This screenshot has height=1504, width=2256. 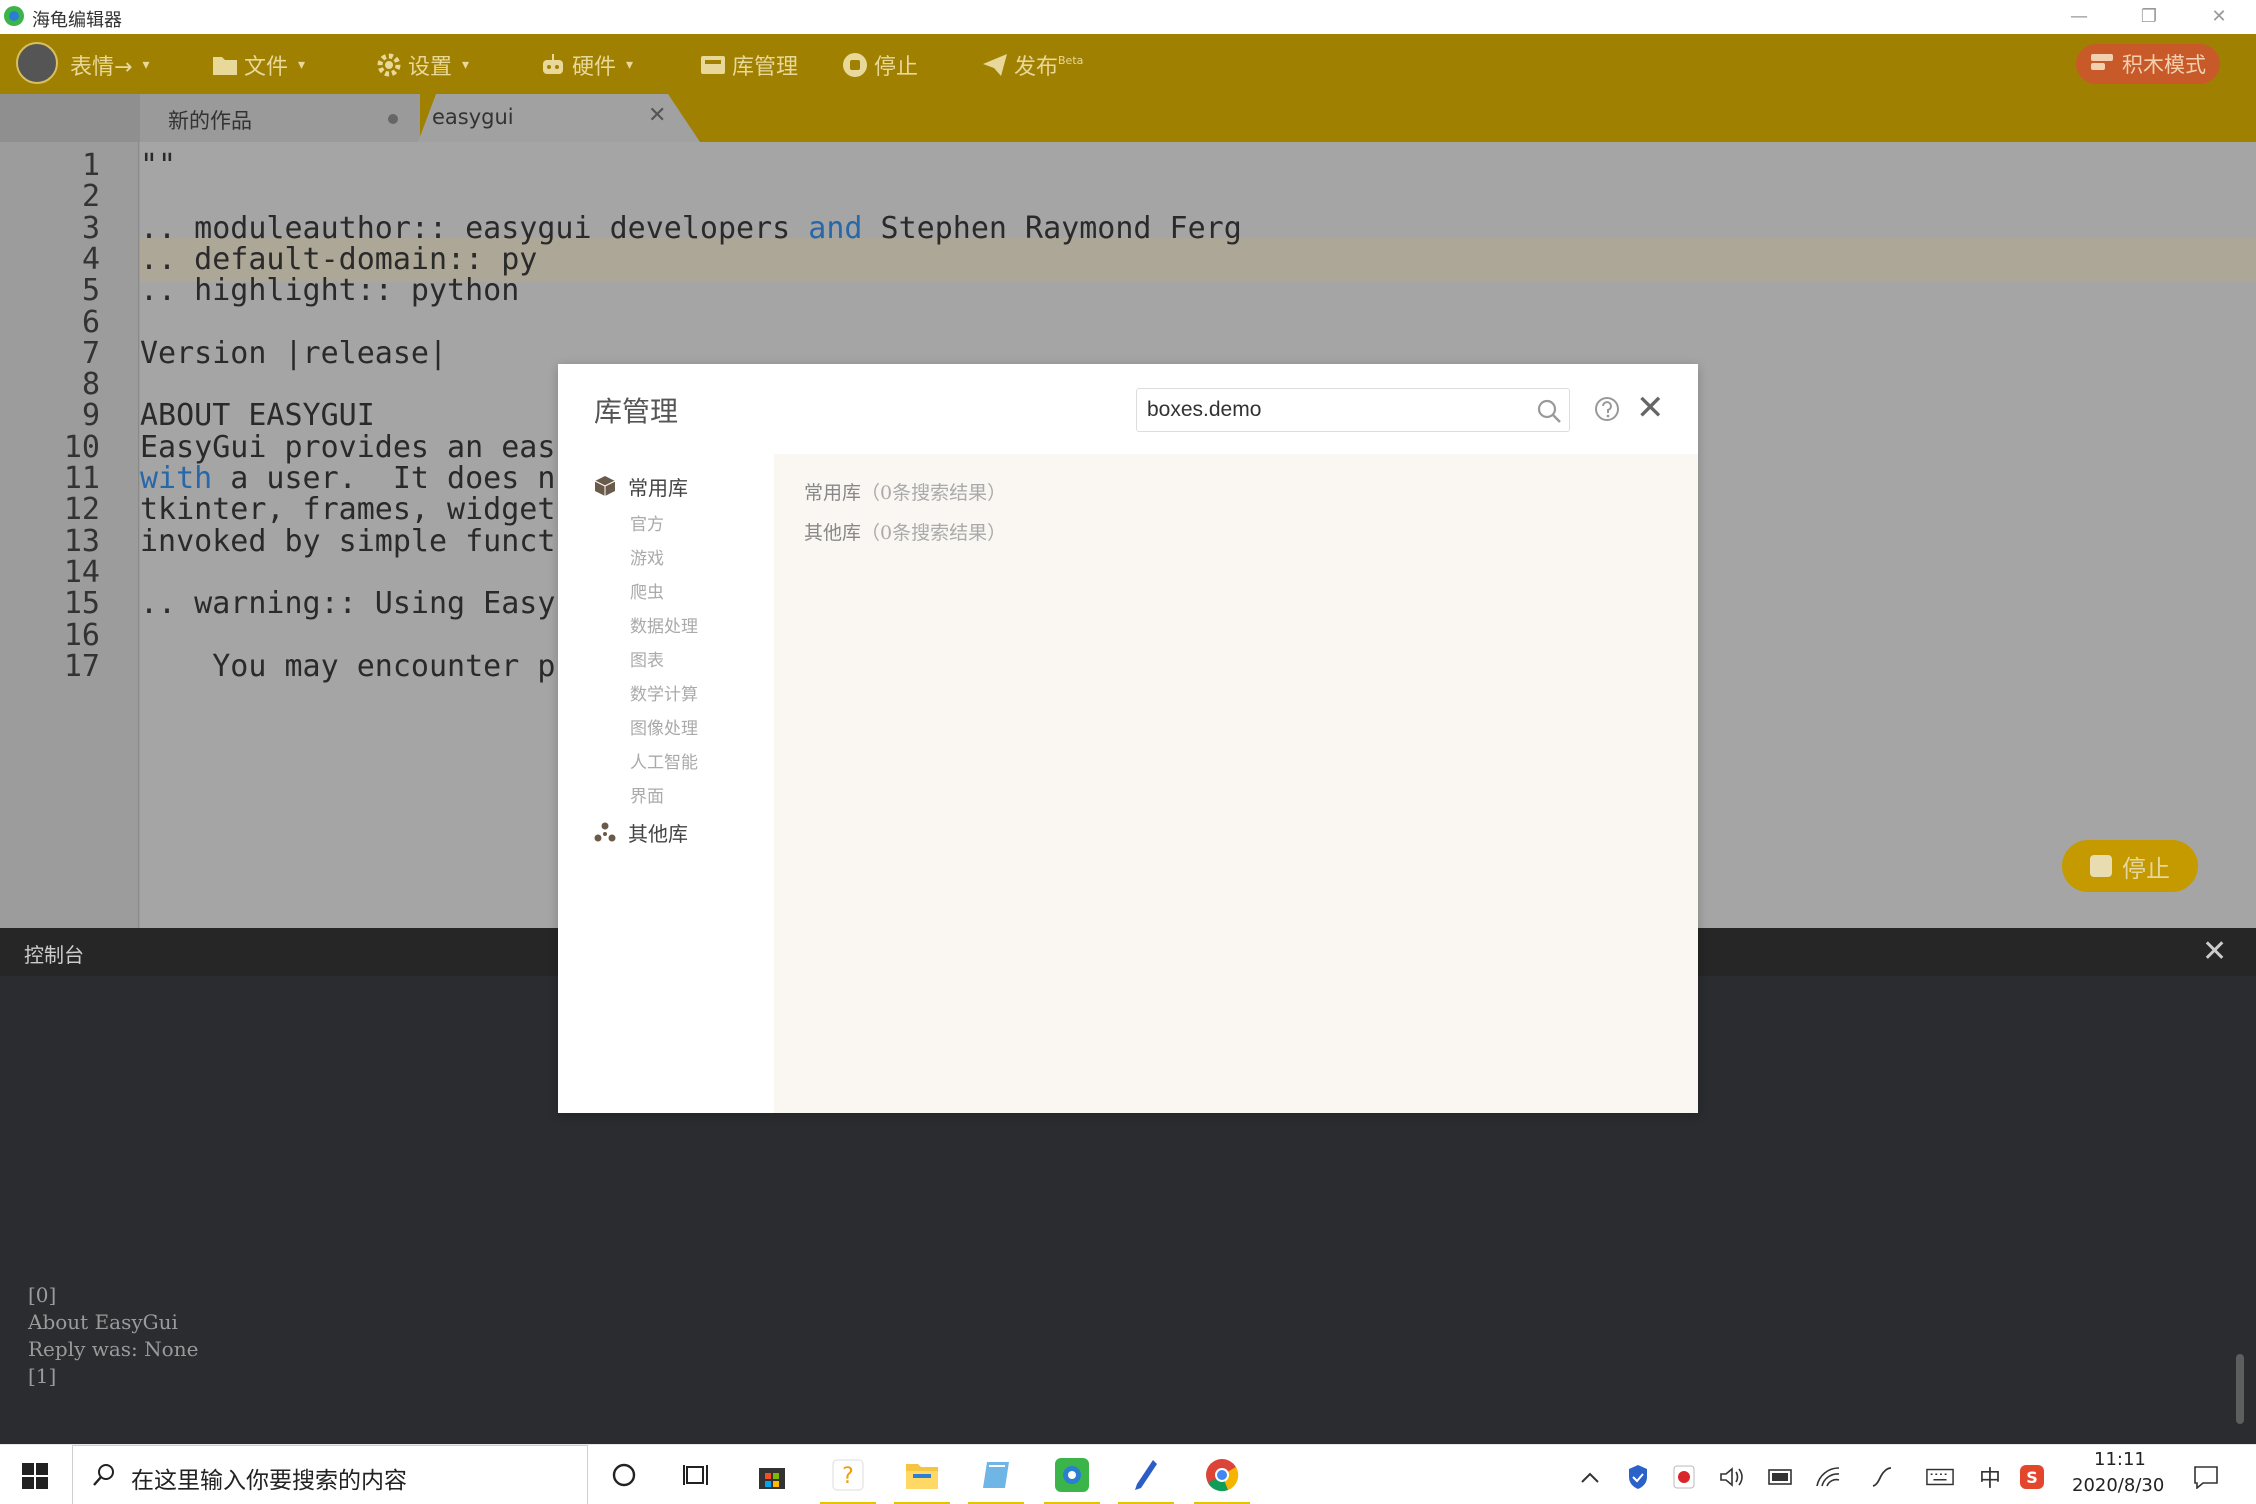 I want to click on dialog-title: 库管理, so click(x=636, y=411).